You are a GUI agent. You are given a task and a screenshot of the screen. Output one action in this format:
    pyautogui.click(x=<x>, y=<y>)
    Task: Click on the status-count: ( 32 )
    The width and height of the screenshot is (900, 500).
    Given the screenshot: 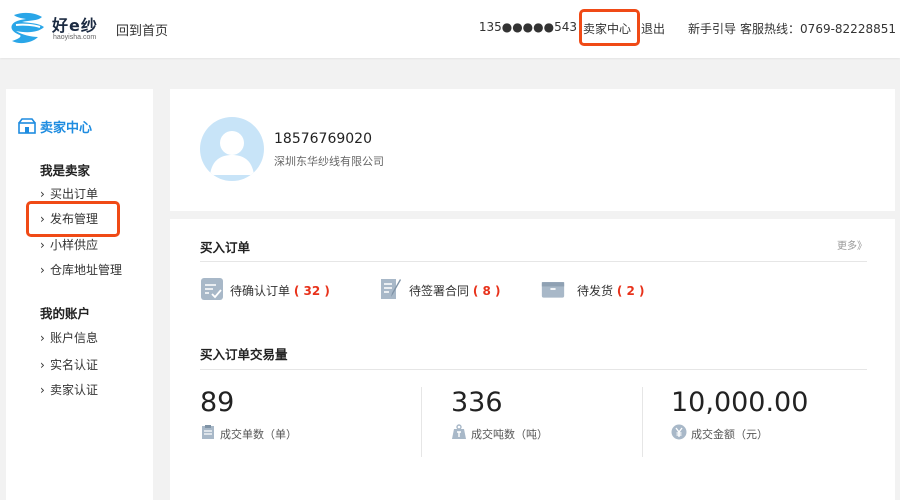 What is the action you would take?
    pyautogui.click(x=311, y=291)
    